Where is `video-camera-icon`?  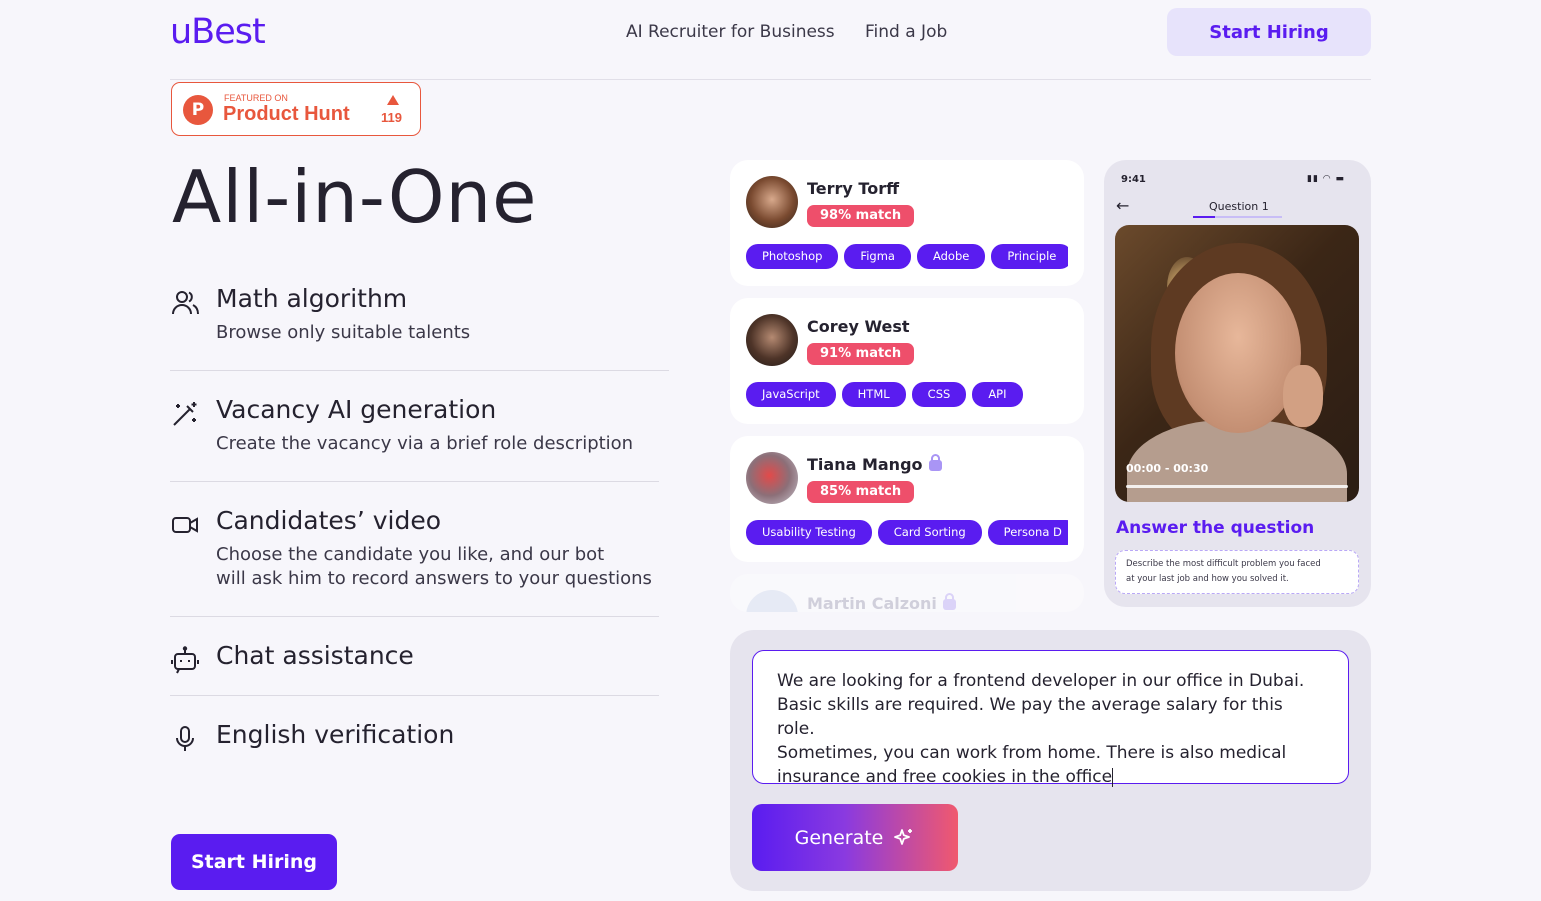
video-camera-icon is located at coordinates (185, 525).